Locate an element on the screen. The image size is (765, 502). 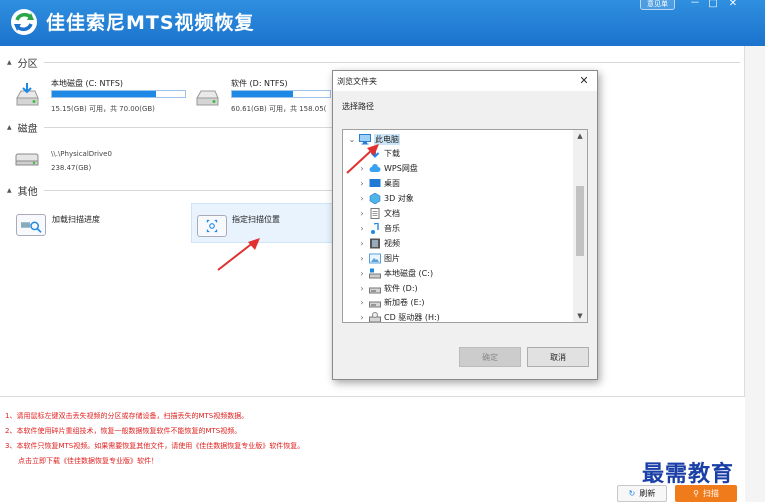
partition-usage-bar is located at coordinates (118, 94).